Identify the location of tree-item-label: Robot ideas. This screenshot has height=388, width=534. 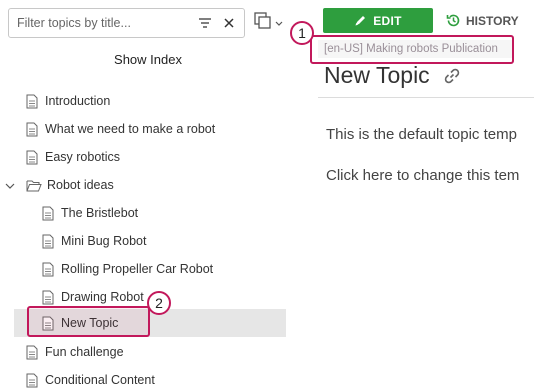
(80, 185).